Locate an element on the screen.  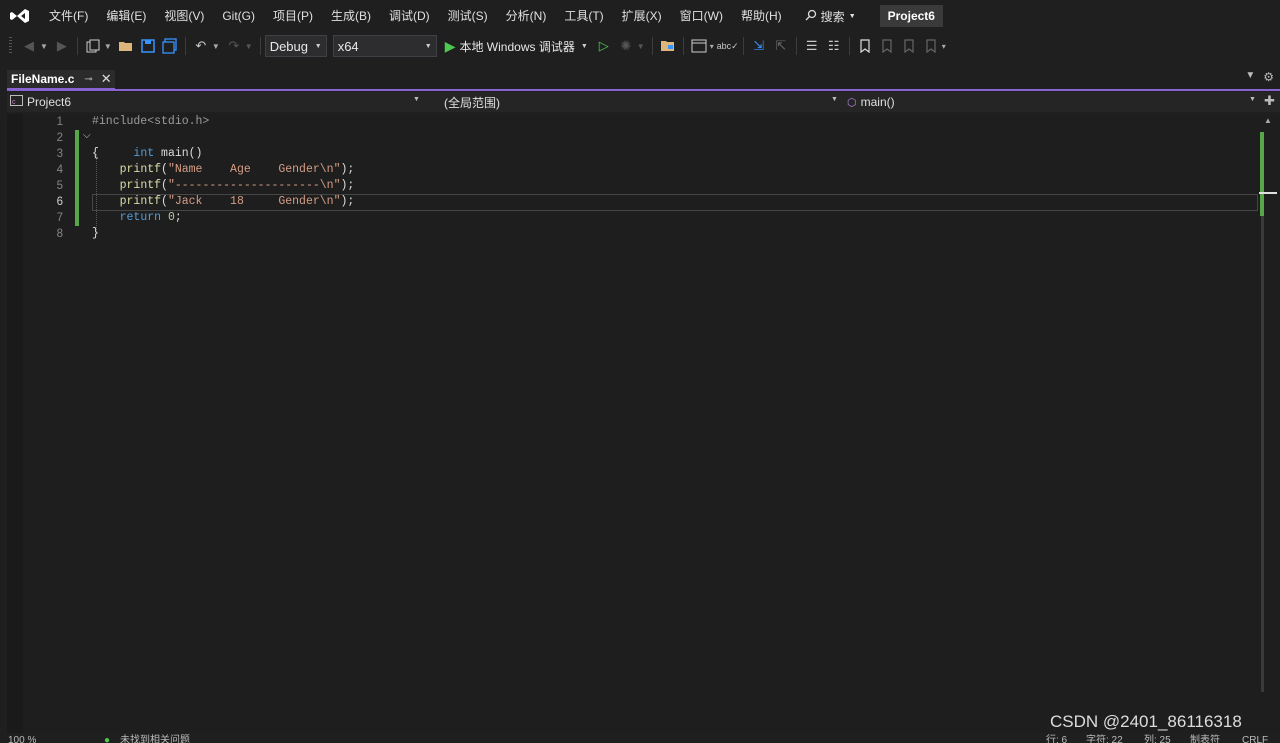
char-indicator: 字符: 22 is located at coordinates (1104, 738).